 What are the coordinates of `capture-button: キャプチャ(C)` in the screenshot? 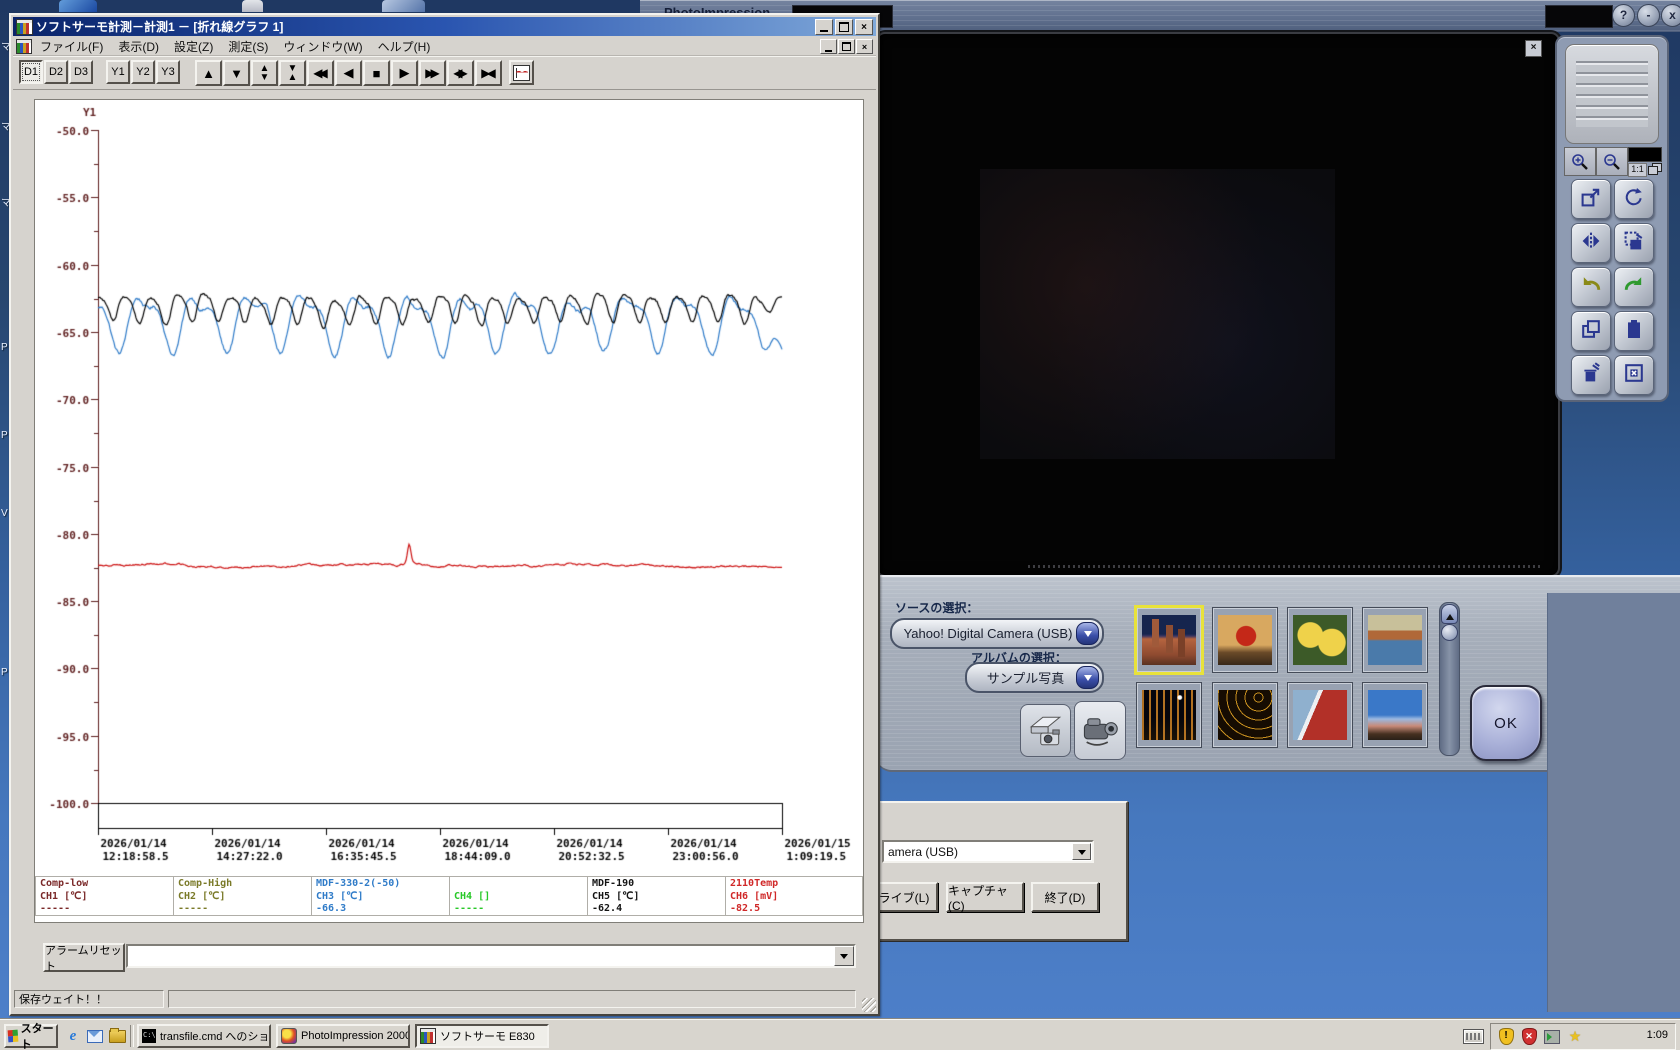 It's located at (985, 897).